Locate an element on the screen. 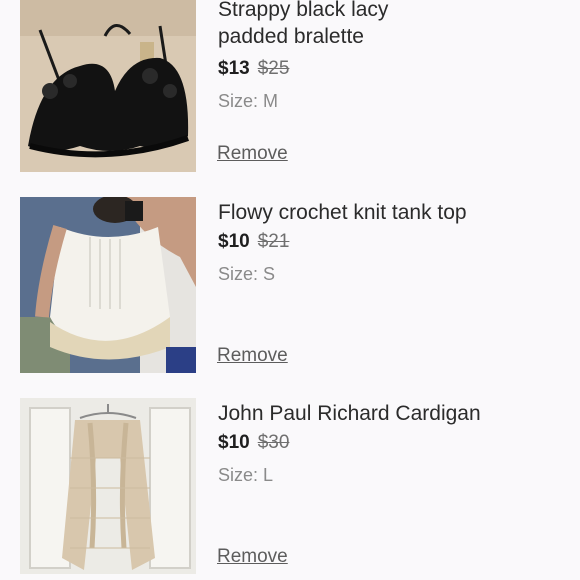 The width and height of the screenshot is (580, 580). item-size: Size: S is located at coordinates (247, 274).